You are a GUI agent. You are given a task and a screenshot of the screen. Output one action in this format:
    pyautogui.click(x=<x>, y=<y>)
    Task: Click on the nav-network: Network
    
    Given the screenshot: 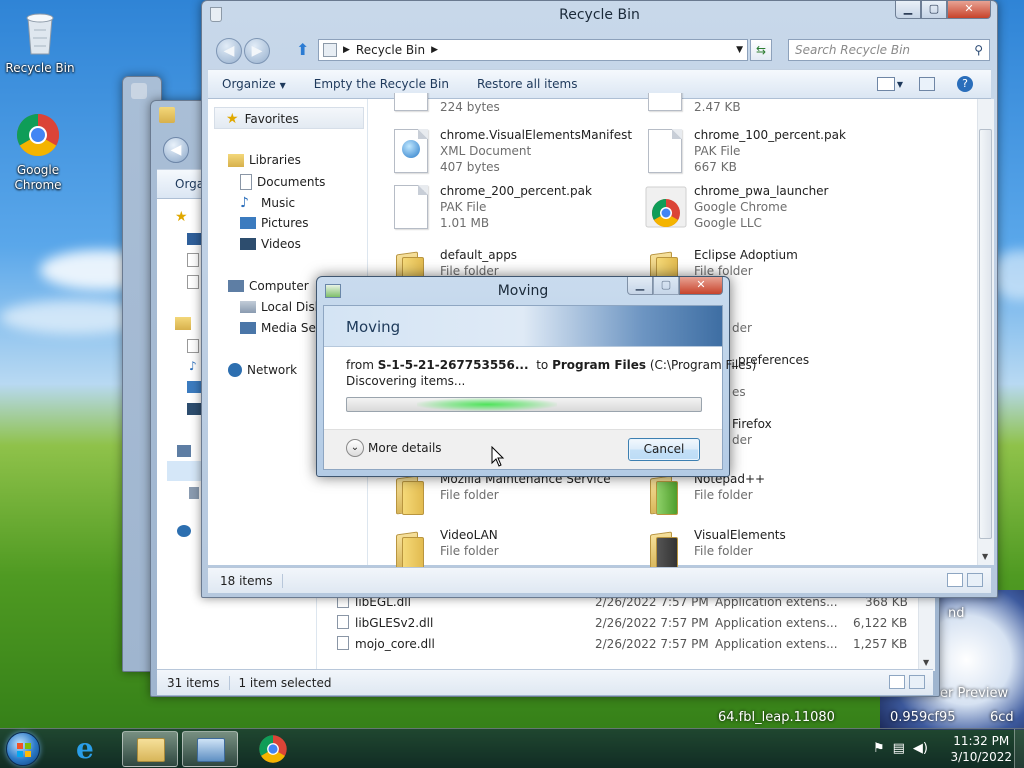 What is the action you would take?
    pyautogui.click(x=262, y=370)
    